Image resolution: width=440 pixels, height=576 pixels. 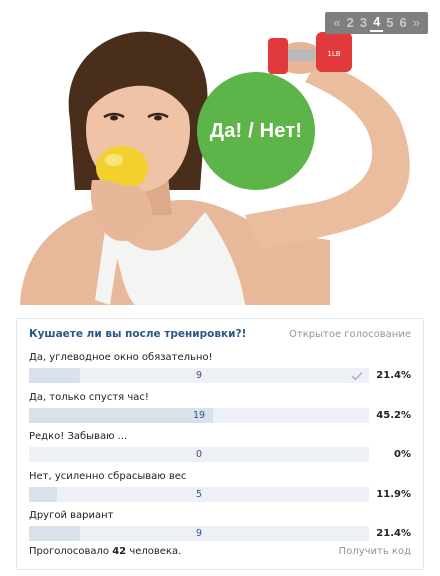 I want to click on pager-prev-button: «, so click(x=336, y=23).